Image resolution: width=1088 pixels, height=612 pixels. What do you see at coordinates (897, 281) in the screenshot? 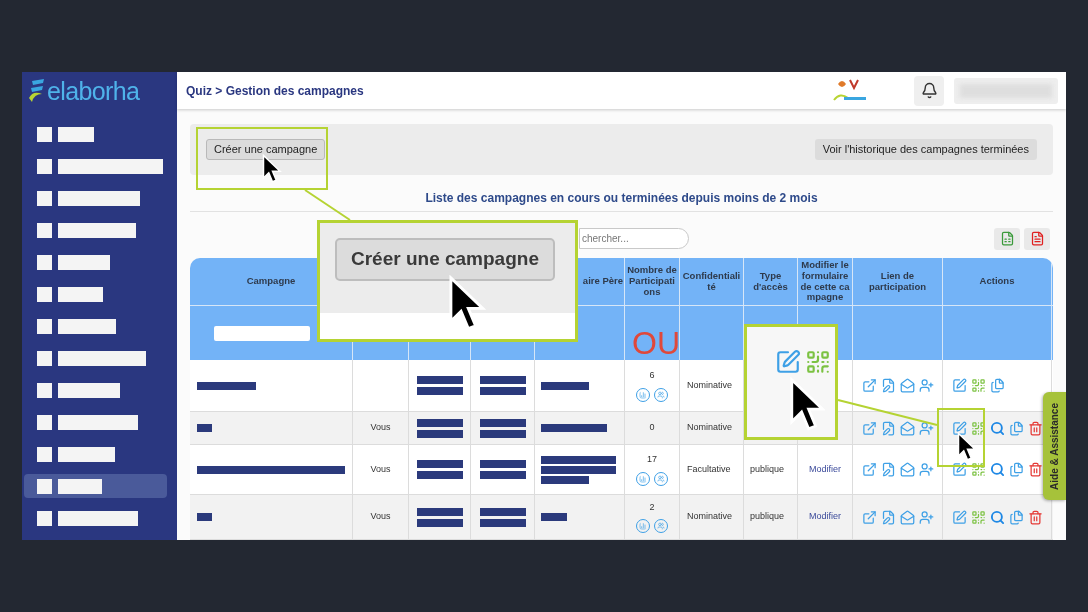
I see `column-header: Lien de participation` at bounding box center [897, 281].